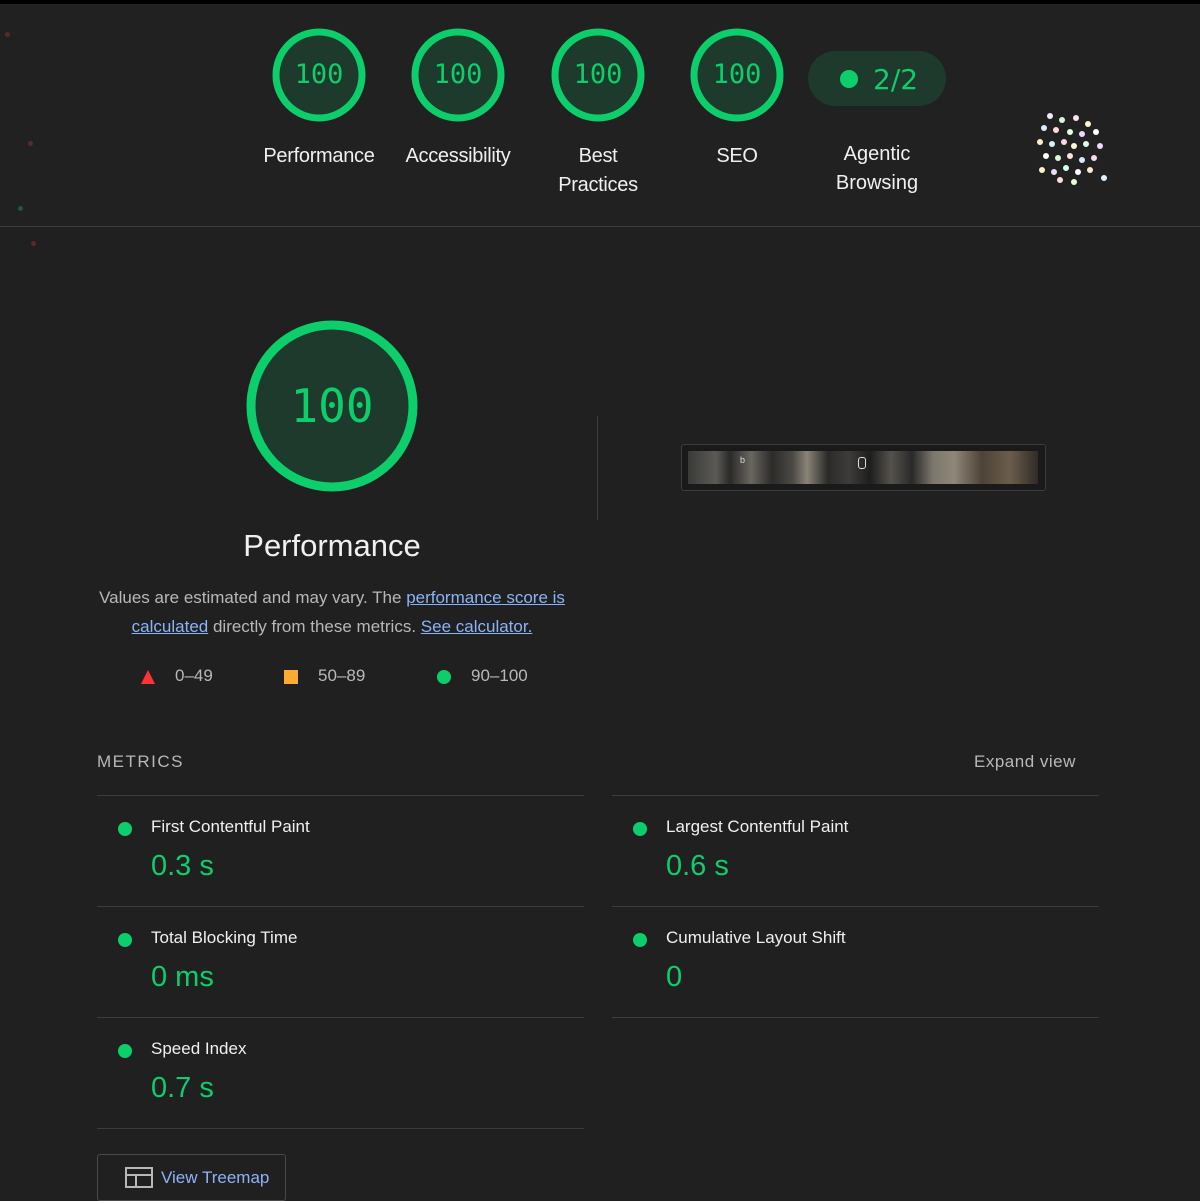  What do you see at coordinates (598, 114) in the screenshot?
I see `gauge-best-practices: 100 Best Practices` at bounding box center [598, 114].